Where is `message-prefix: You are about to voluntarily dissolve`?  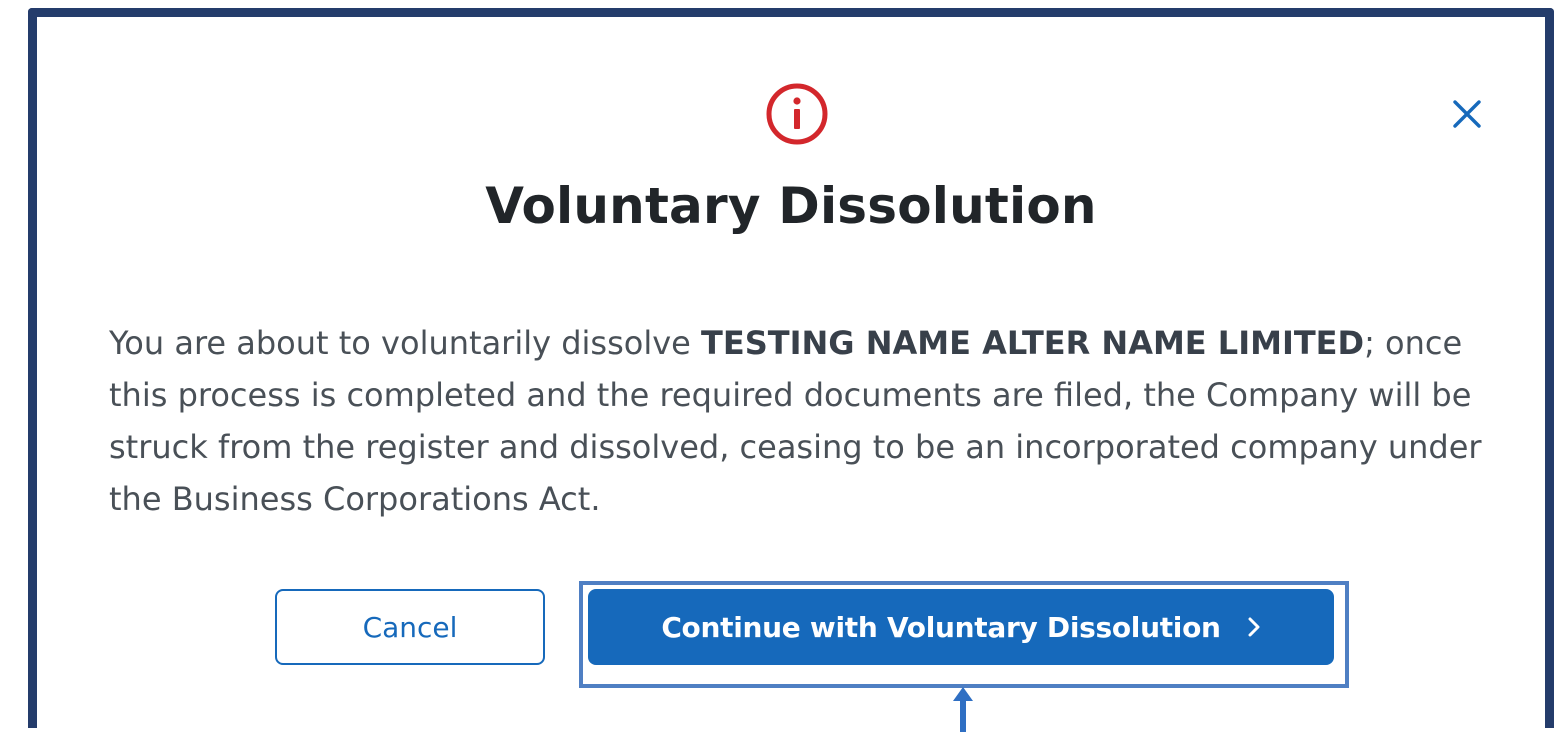 message-prefix: You are about to voluntarily dissolve is located at coordinates (405, 343).